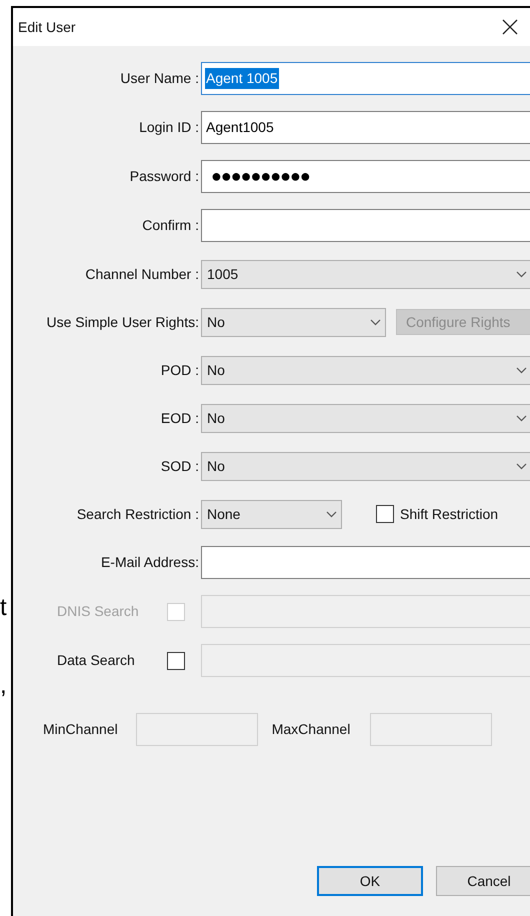  What do you see at coordinates (123, 322) in the screenshot?
I see `field-label: Use Simple User Rights:` at bounding box center [123, 322].